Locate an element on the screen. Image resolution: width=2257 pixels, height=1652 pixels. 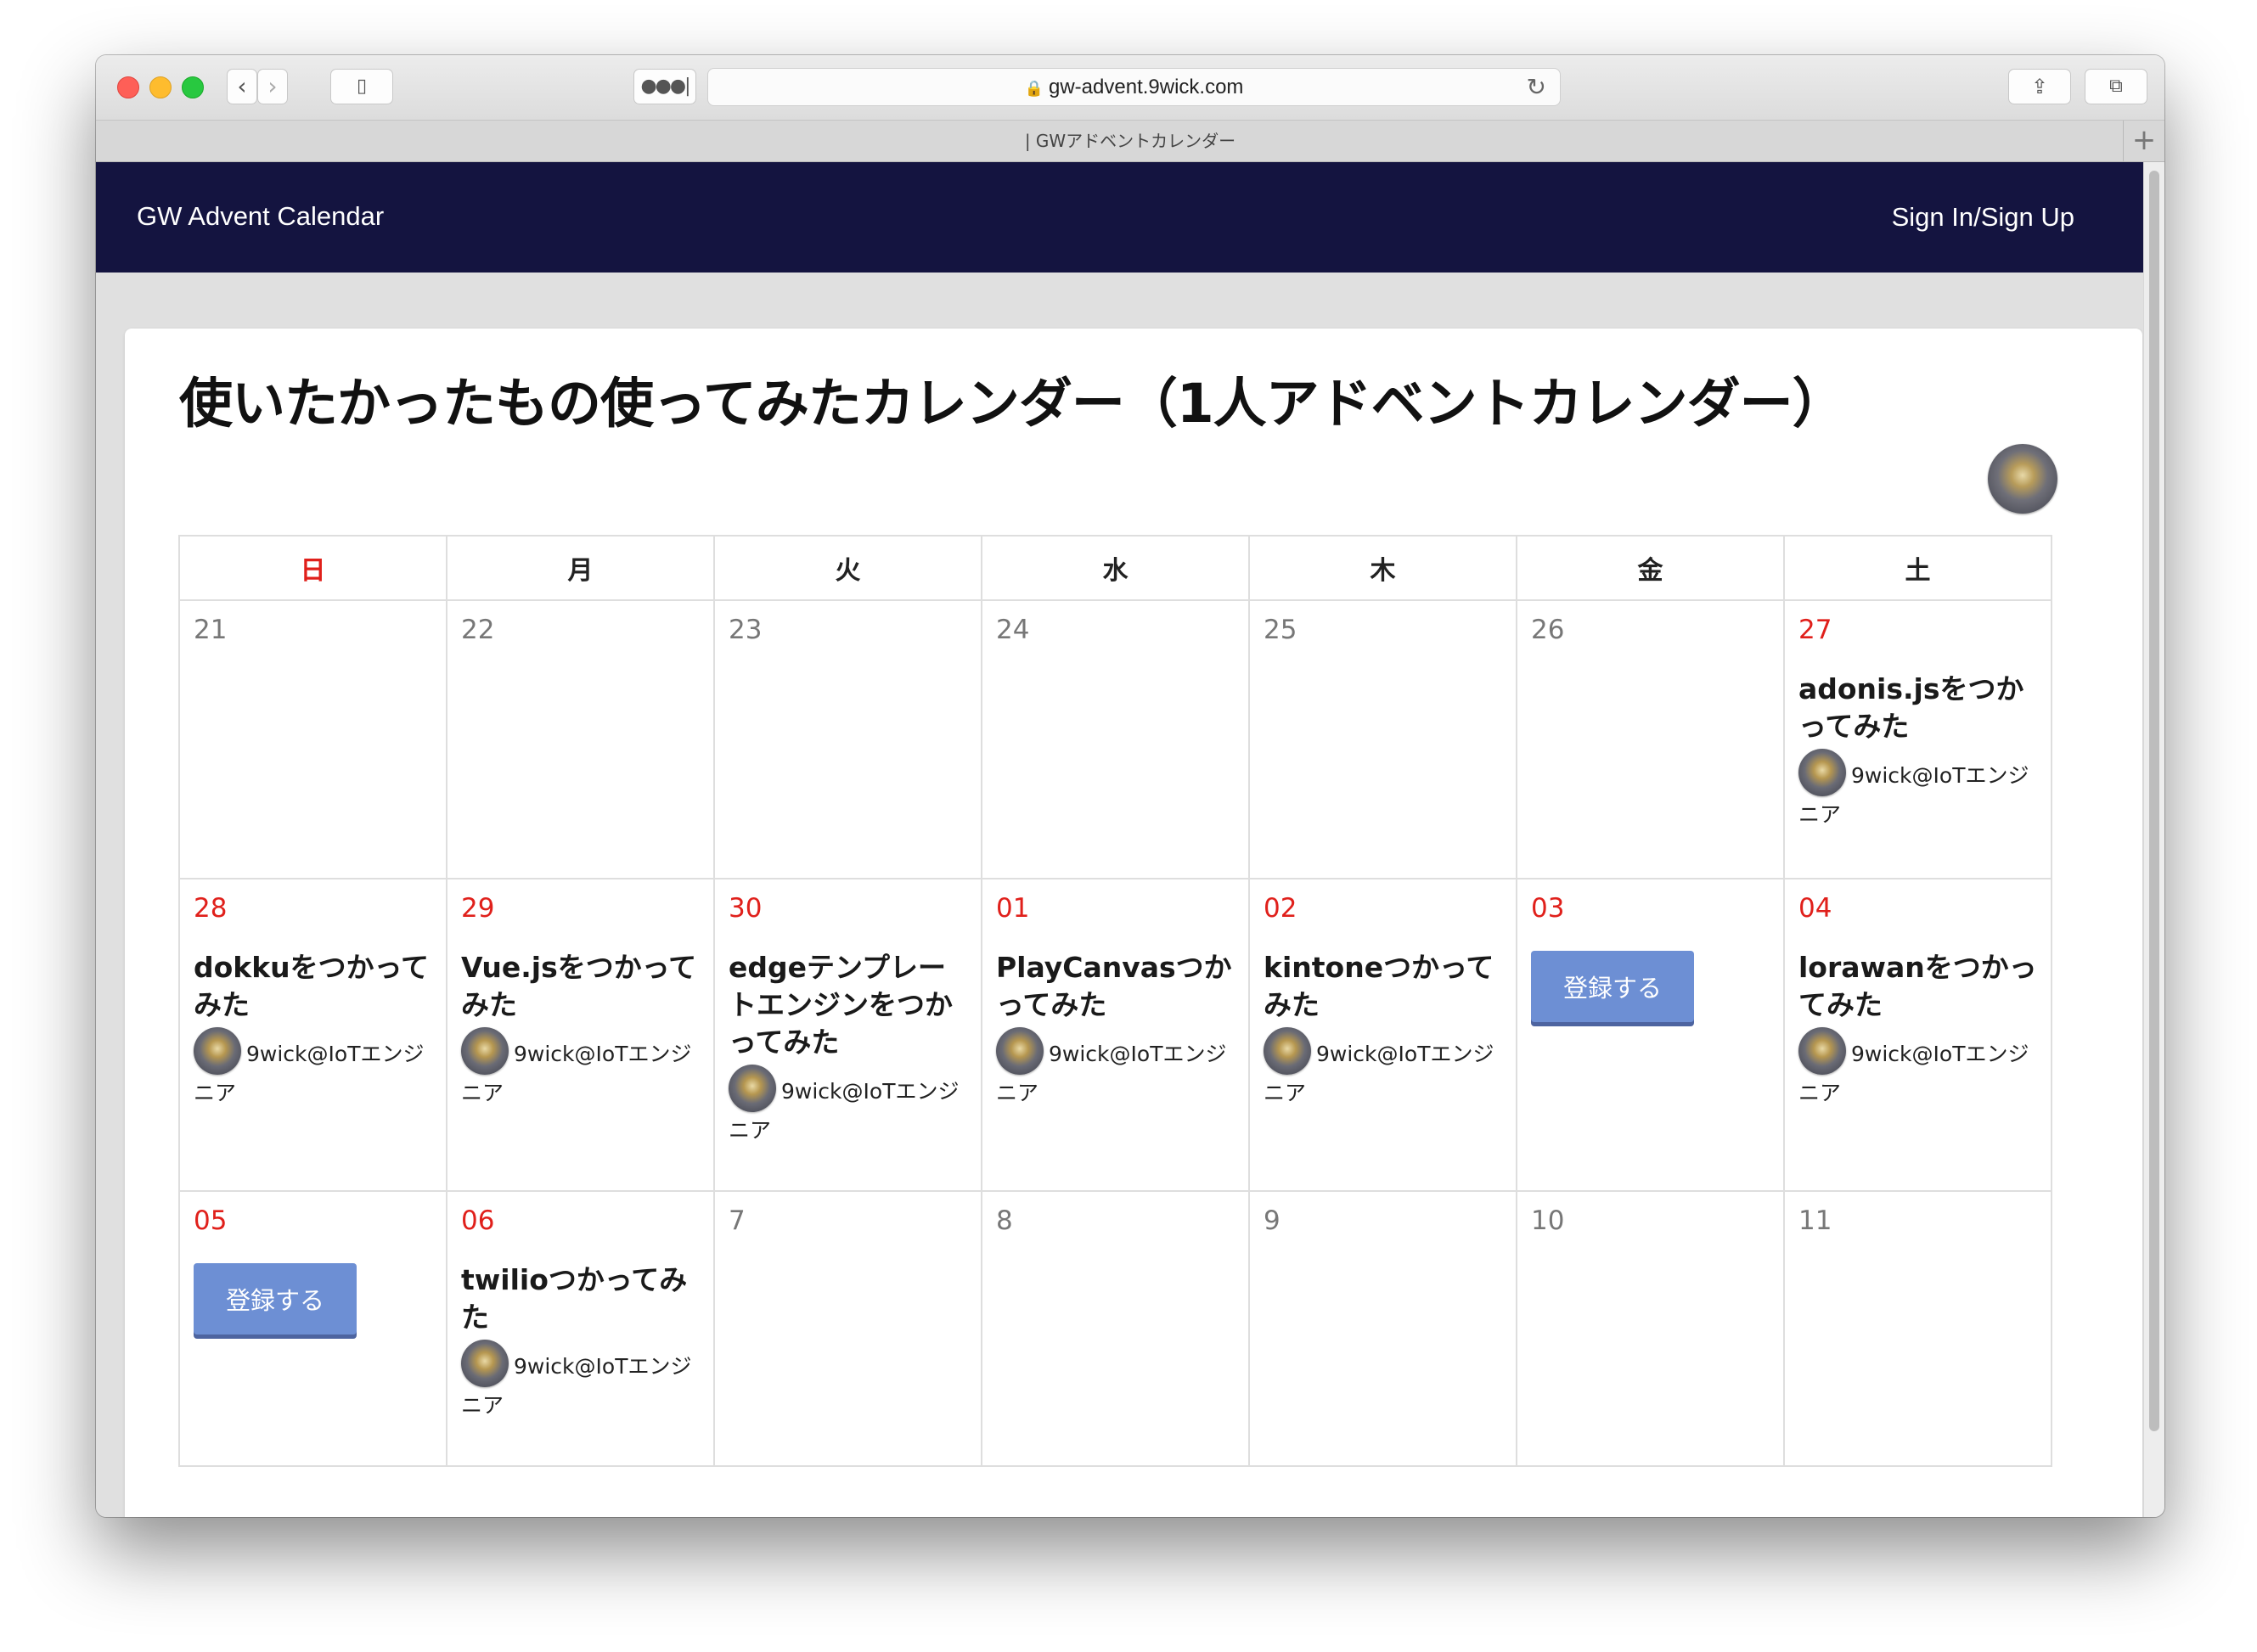
day-number: 7 is located at coordinates (737, 1220).